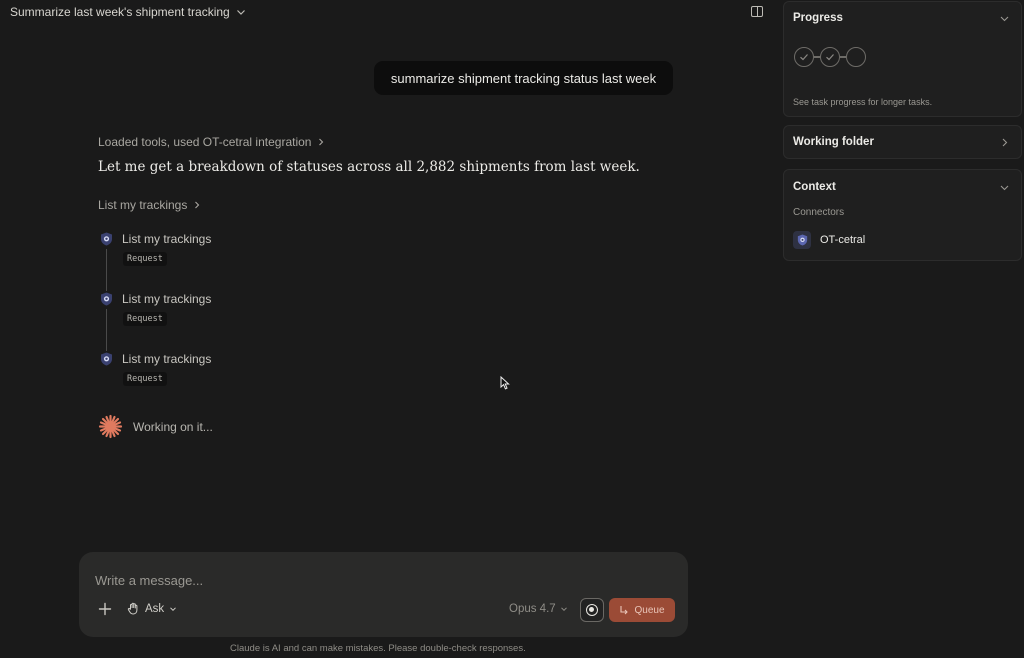 The image size is (1024, 658). I want to click on stop-button, so click(592, 610).